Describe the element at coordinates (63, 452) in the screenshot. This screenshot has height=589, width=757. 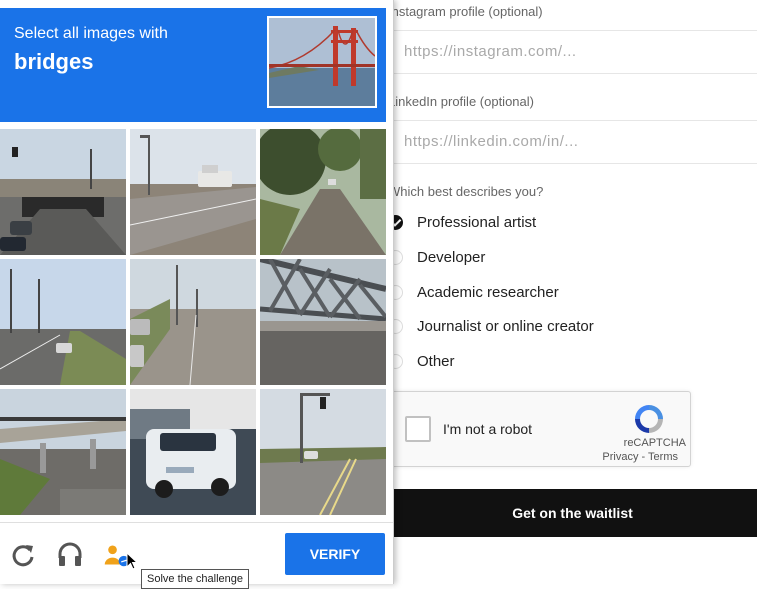
I see `tile-overpass` at that location.